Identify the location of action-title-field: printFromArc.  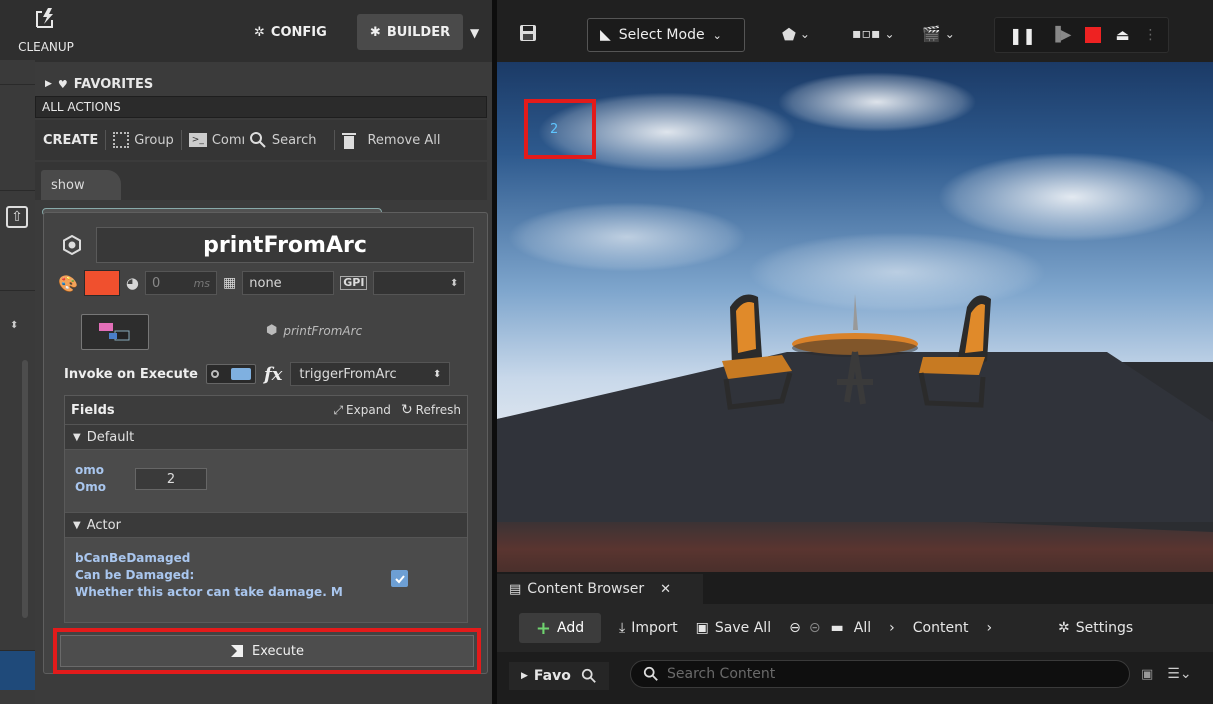
(285, 245).